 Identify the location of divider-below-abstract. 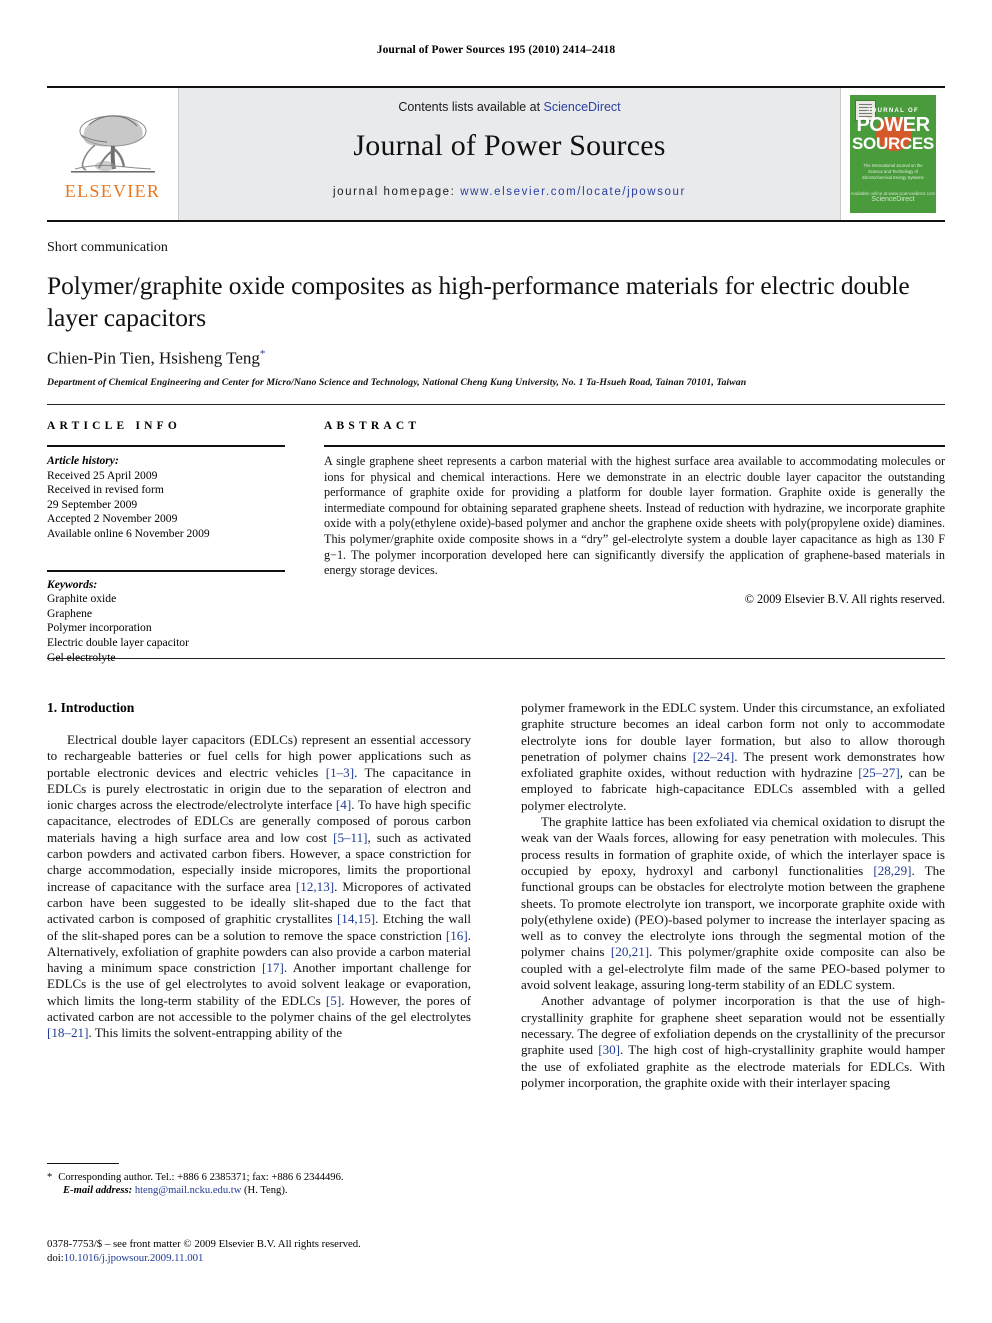
(496, 658).